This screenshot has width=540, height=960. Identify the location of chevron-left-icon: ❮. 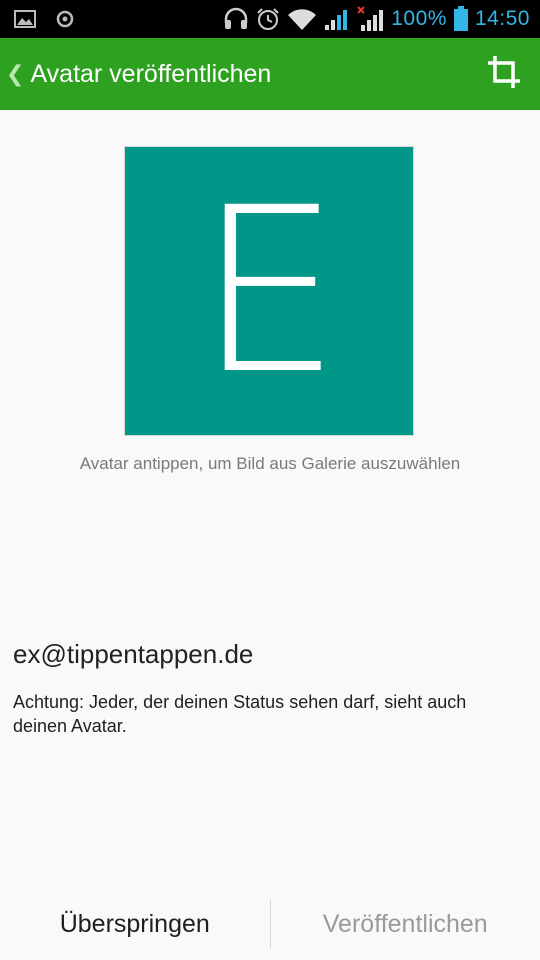
(15, 73).